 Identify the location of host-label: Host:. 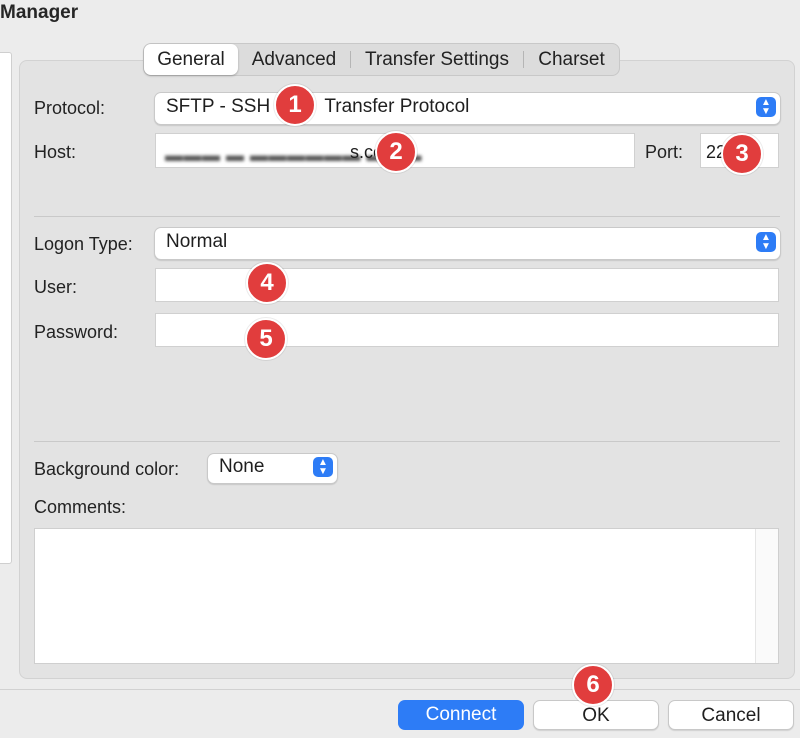
(55, 152).